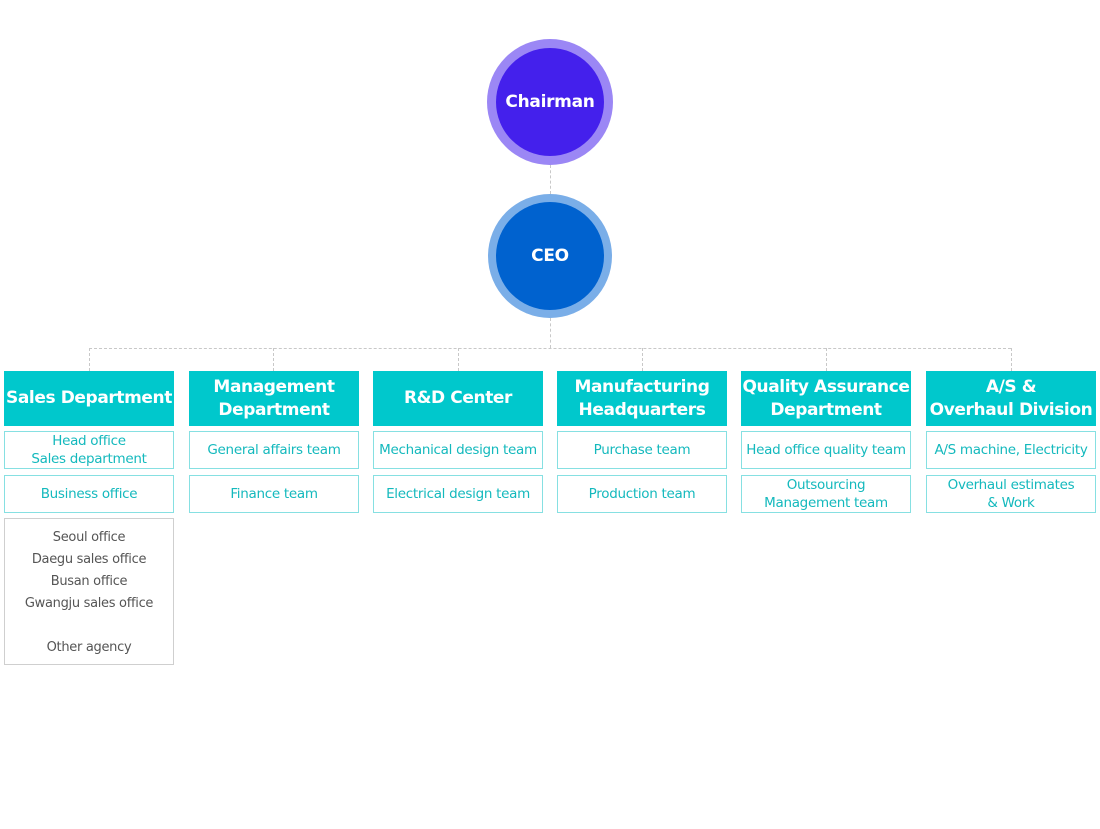 The image size is (1100, 829). Describe the element at coordinates (826, 359) in the screenshot. I see `connector-drop-quality` at that location.